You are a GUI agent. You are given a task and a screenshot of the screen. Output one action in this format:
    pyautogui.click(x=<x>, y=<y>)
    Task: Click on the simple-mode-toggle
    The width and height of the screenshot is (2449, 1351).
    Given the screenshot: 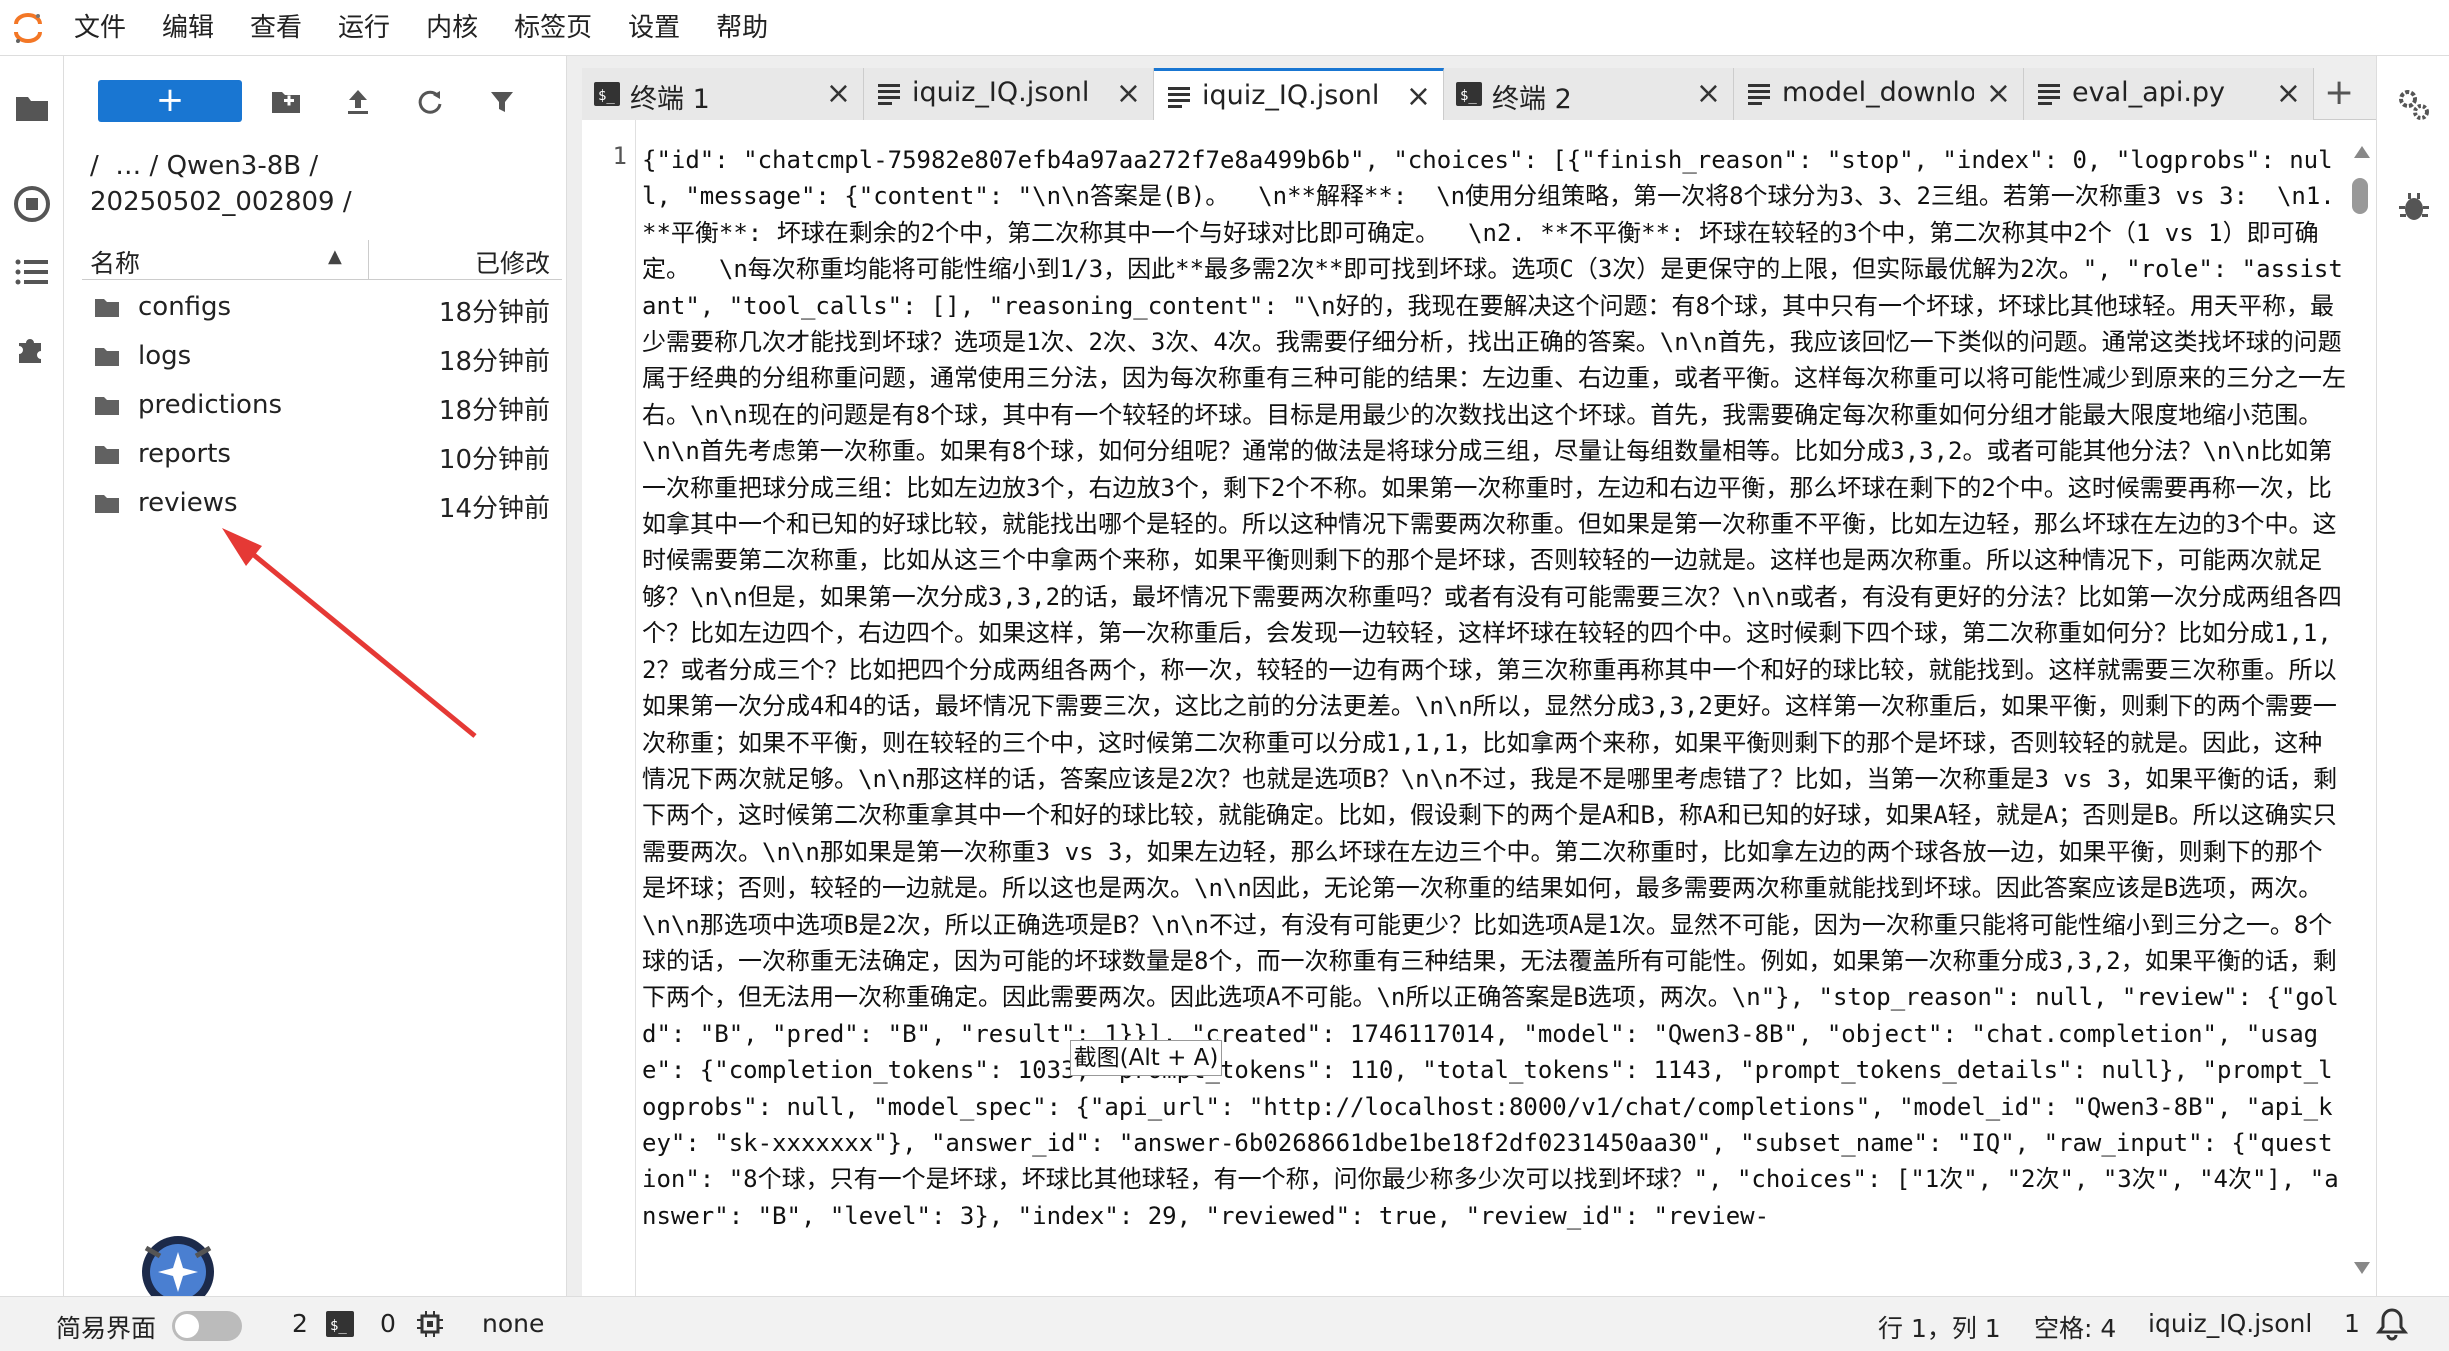 What is the action you would take?
    pyautogui.click(x=207, y=1326)
    